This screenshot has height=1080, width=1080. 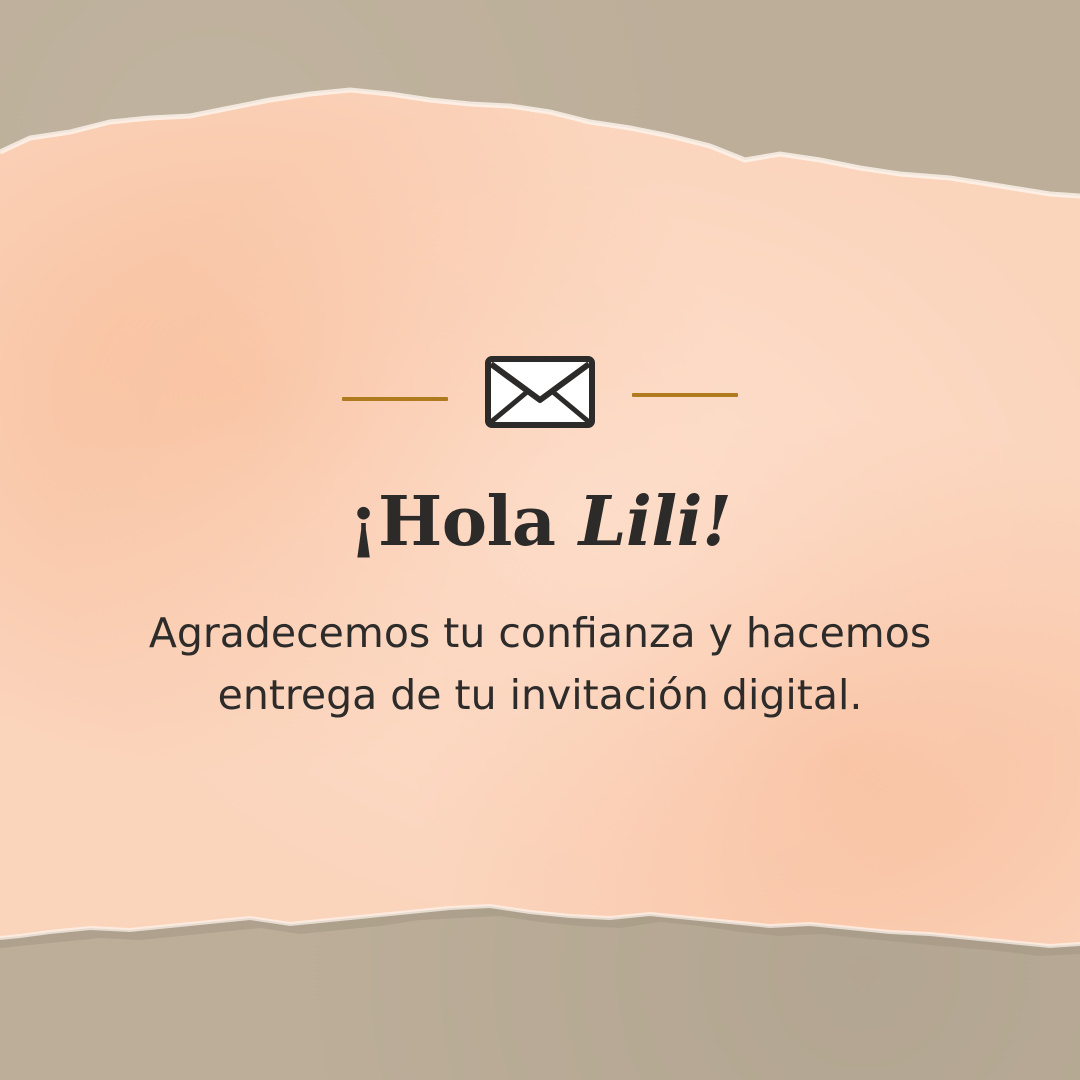 I want to click on greeting-title: ¡Hola Lili!, so click(x=540, y=522).